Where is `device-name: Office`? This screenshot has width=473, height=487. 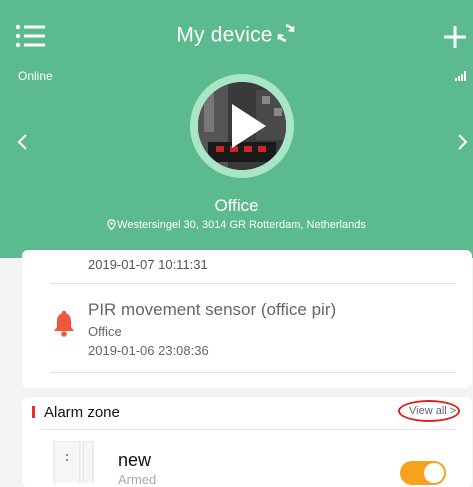
device-name: Office is located at coordinates (236, 205).